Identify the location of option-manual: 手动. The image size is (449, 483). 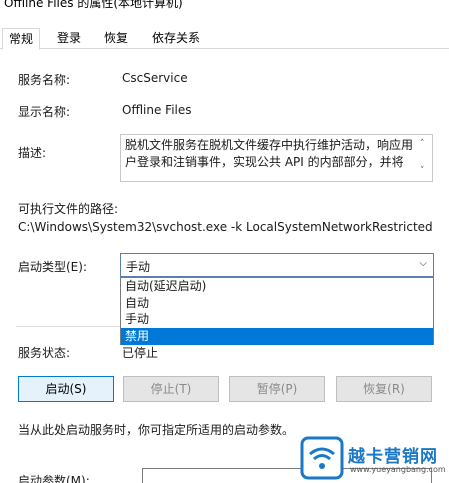
(277, 319).